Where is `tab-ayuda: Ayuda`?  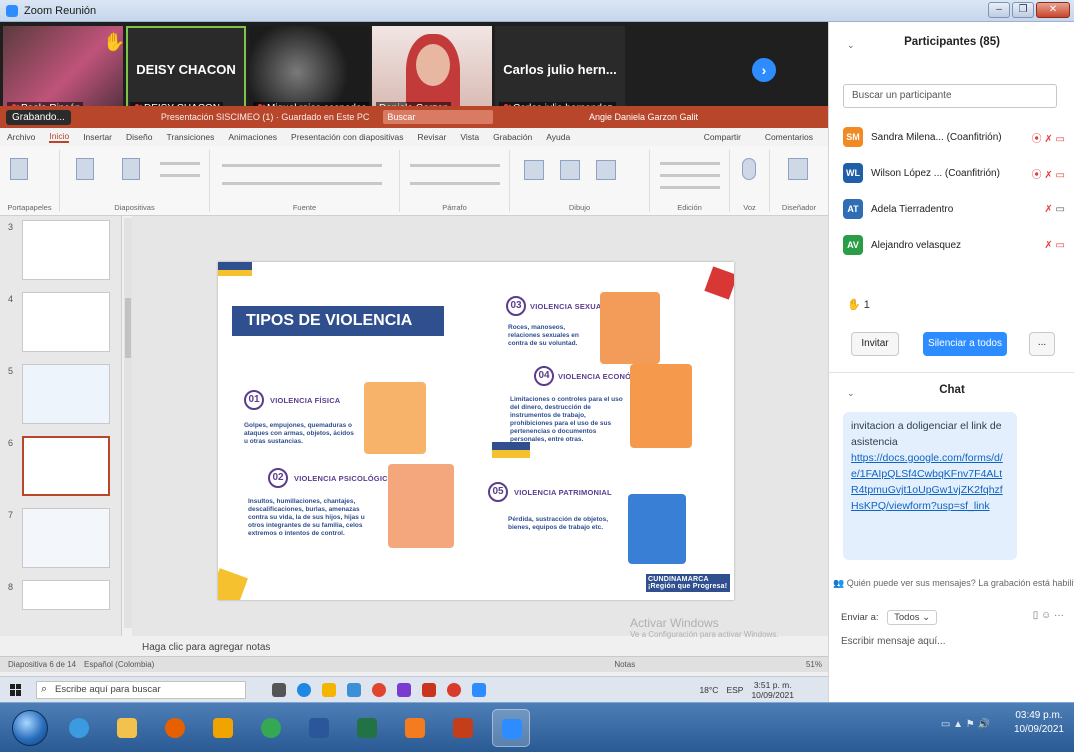 tab-ayuda: Ayuda is located at coordinates (558, 137).